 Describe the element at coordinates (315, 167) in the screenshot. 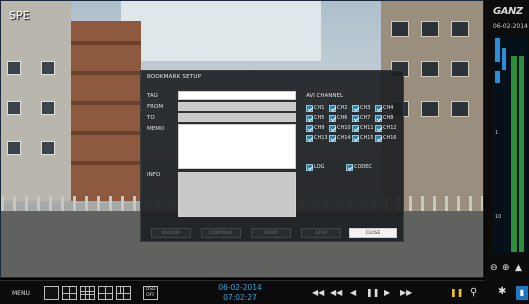

I see `log-checkbox: LOG` at that location.